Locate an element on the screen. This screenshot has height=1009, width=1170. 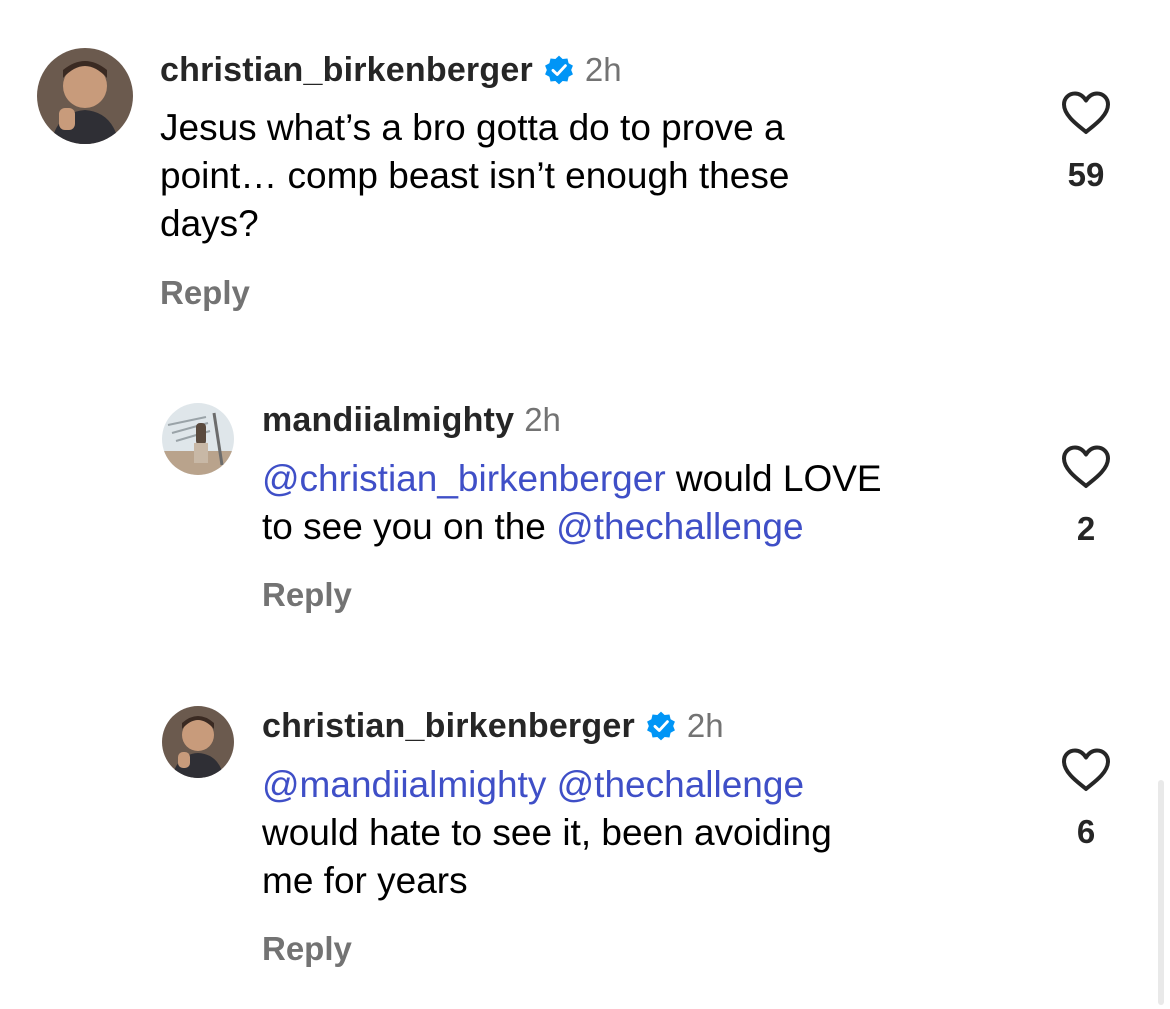
comment-line: Jesus what’s a bro gotta do to prove a is located at coordinates (474, 128).